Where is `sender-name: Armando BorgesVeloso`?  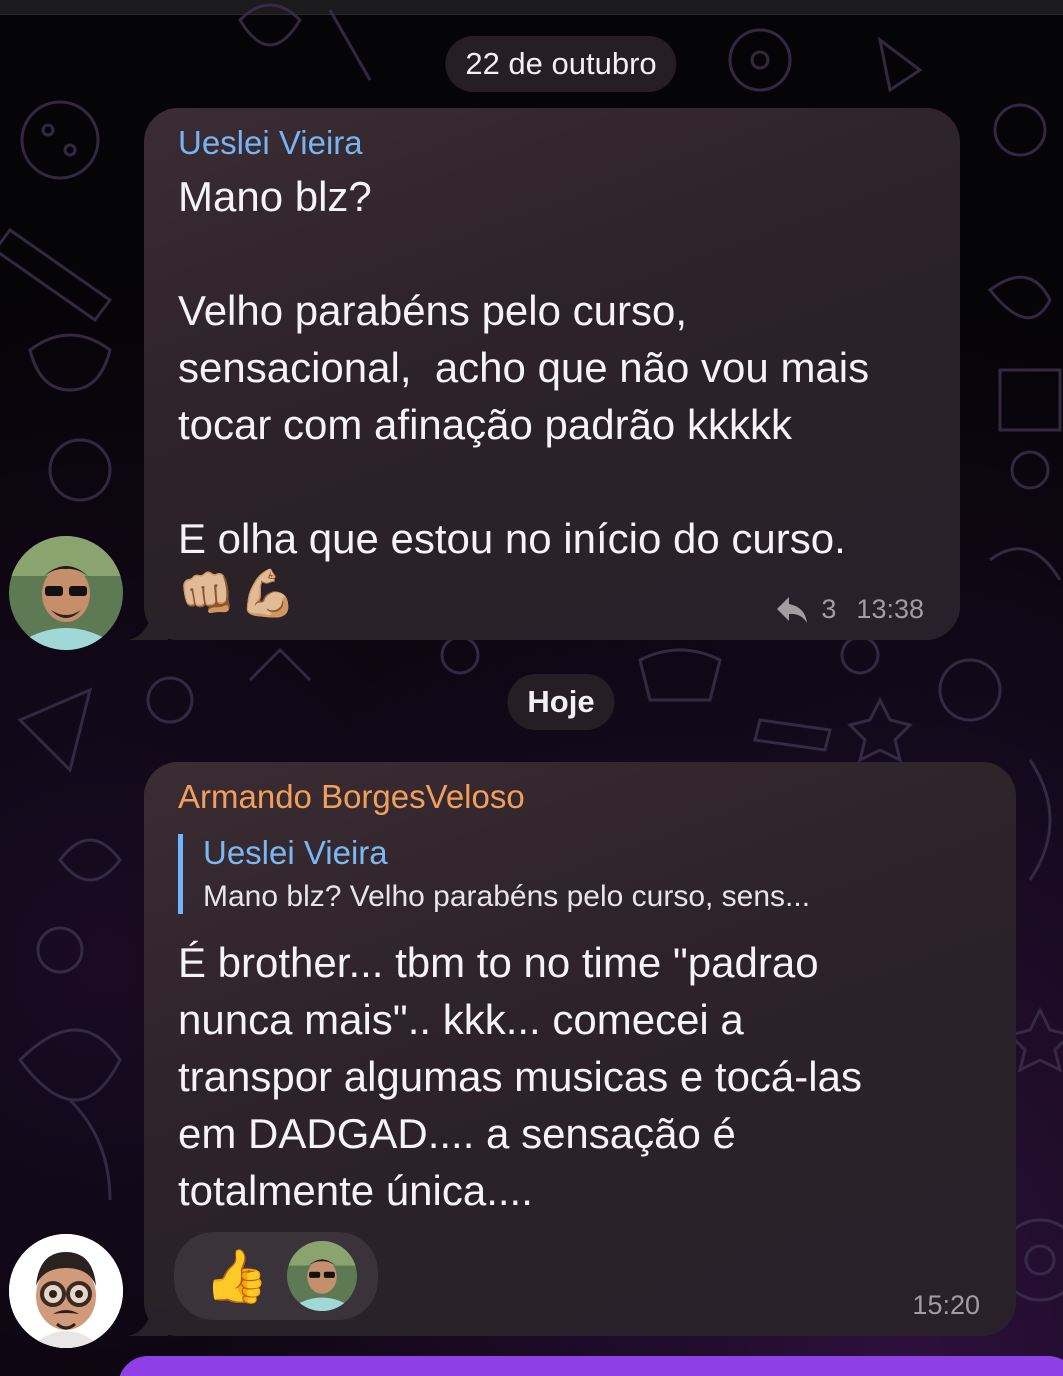
sender-name: Armando BorgesVeloso is located at coordinates (351, 797).